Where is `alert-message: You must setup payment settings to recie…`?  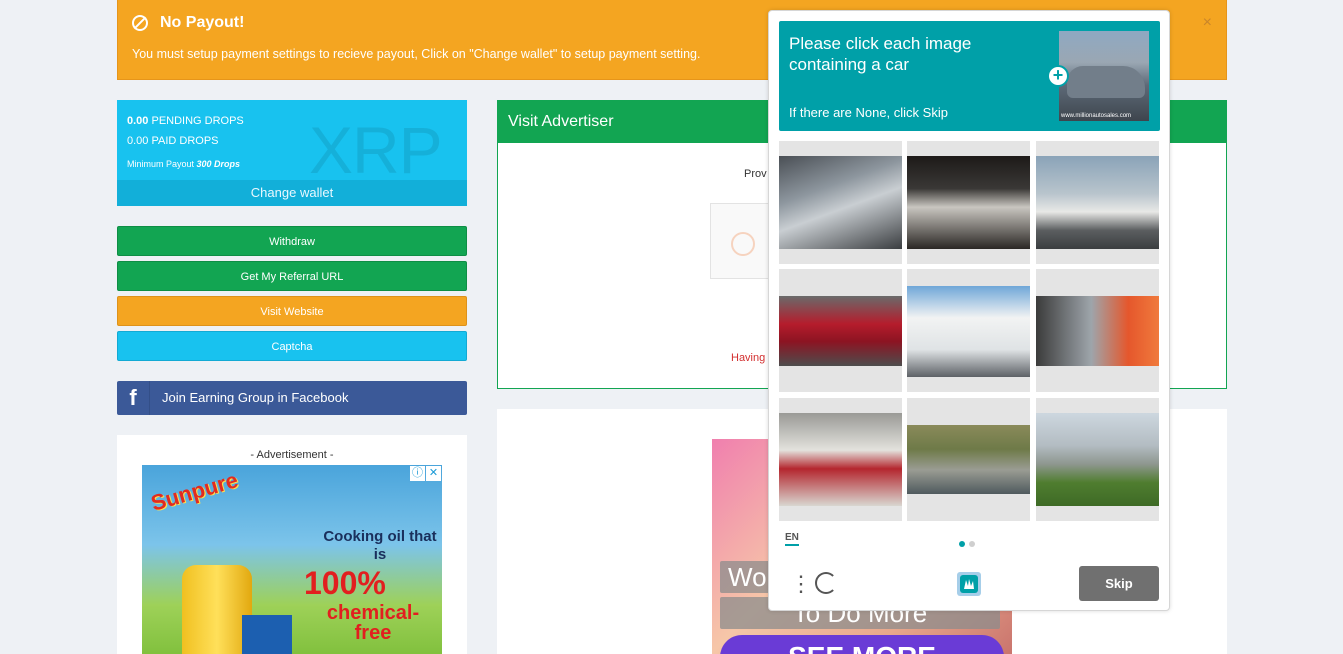
alert-message: You must setup payment settings to recie… is located at coordinates (416, 54).